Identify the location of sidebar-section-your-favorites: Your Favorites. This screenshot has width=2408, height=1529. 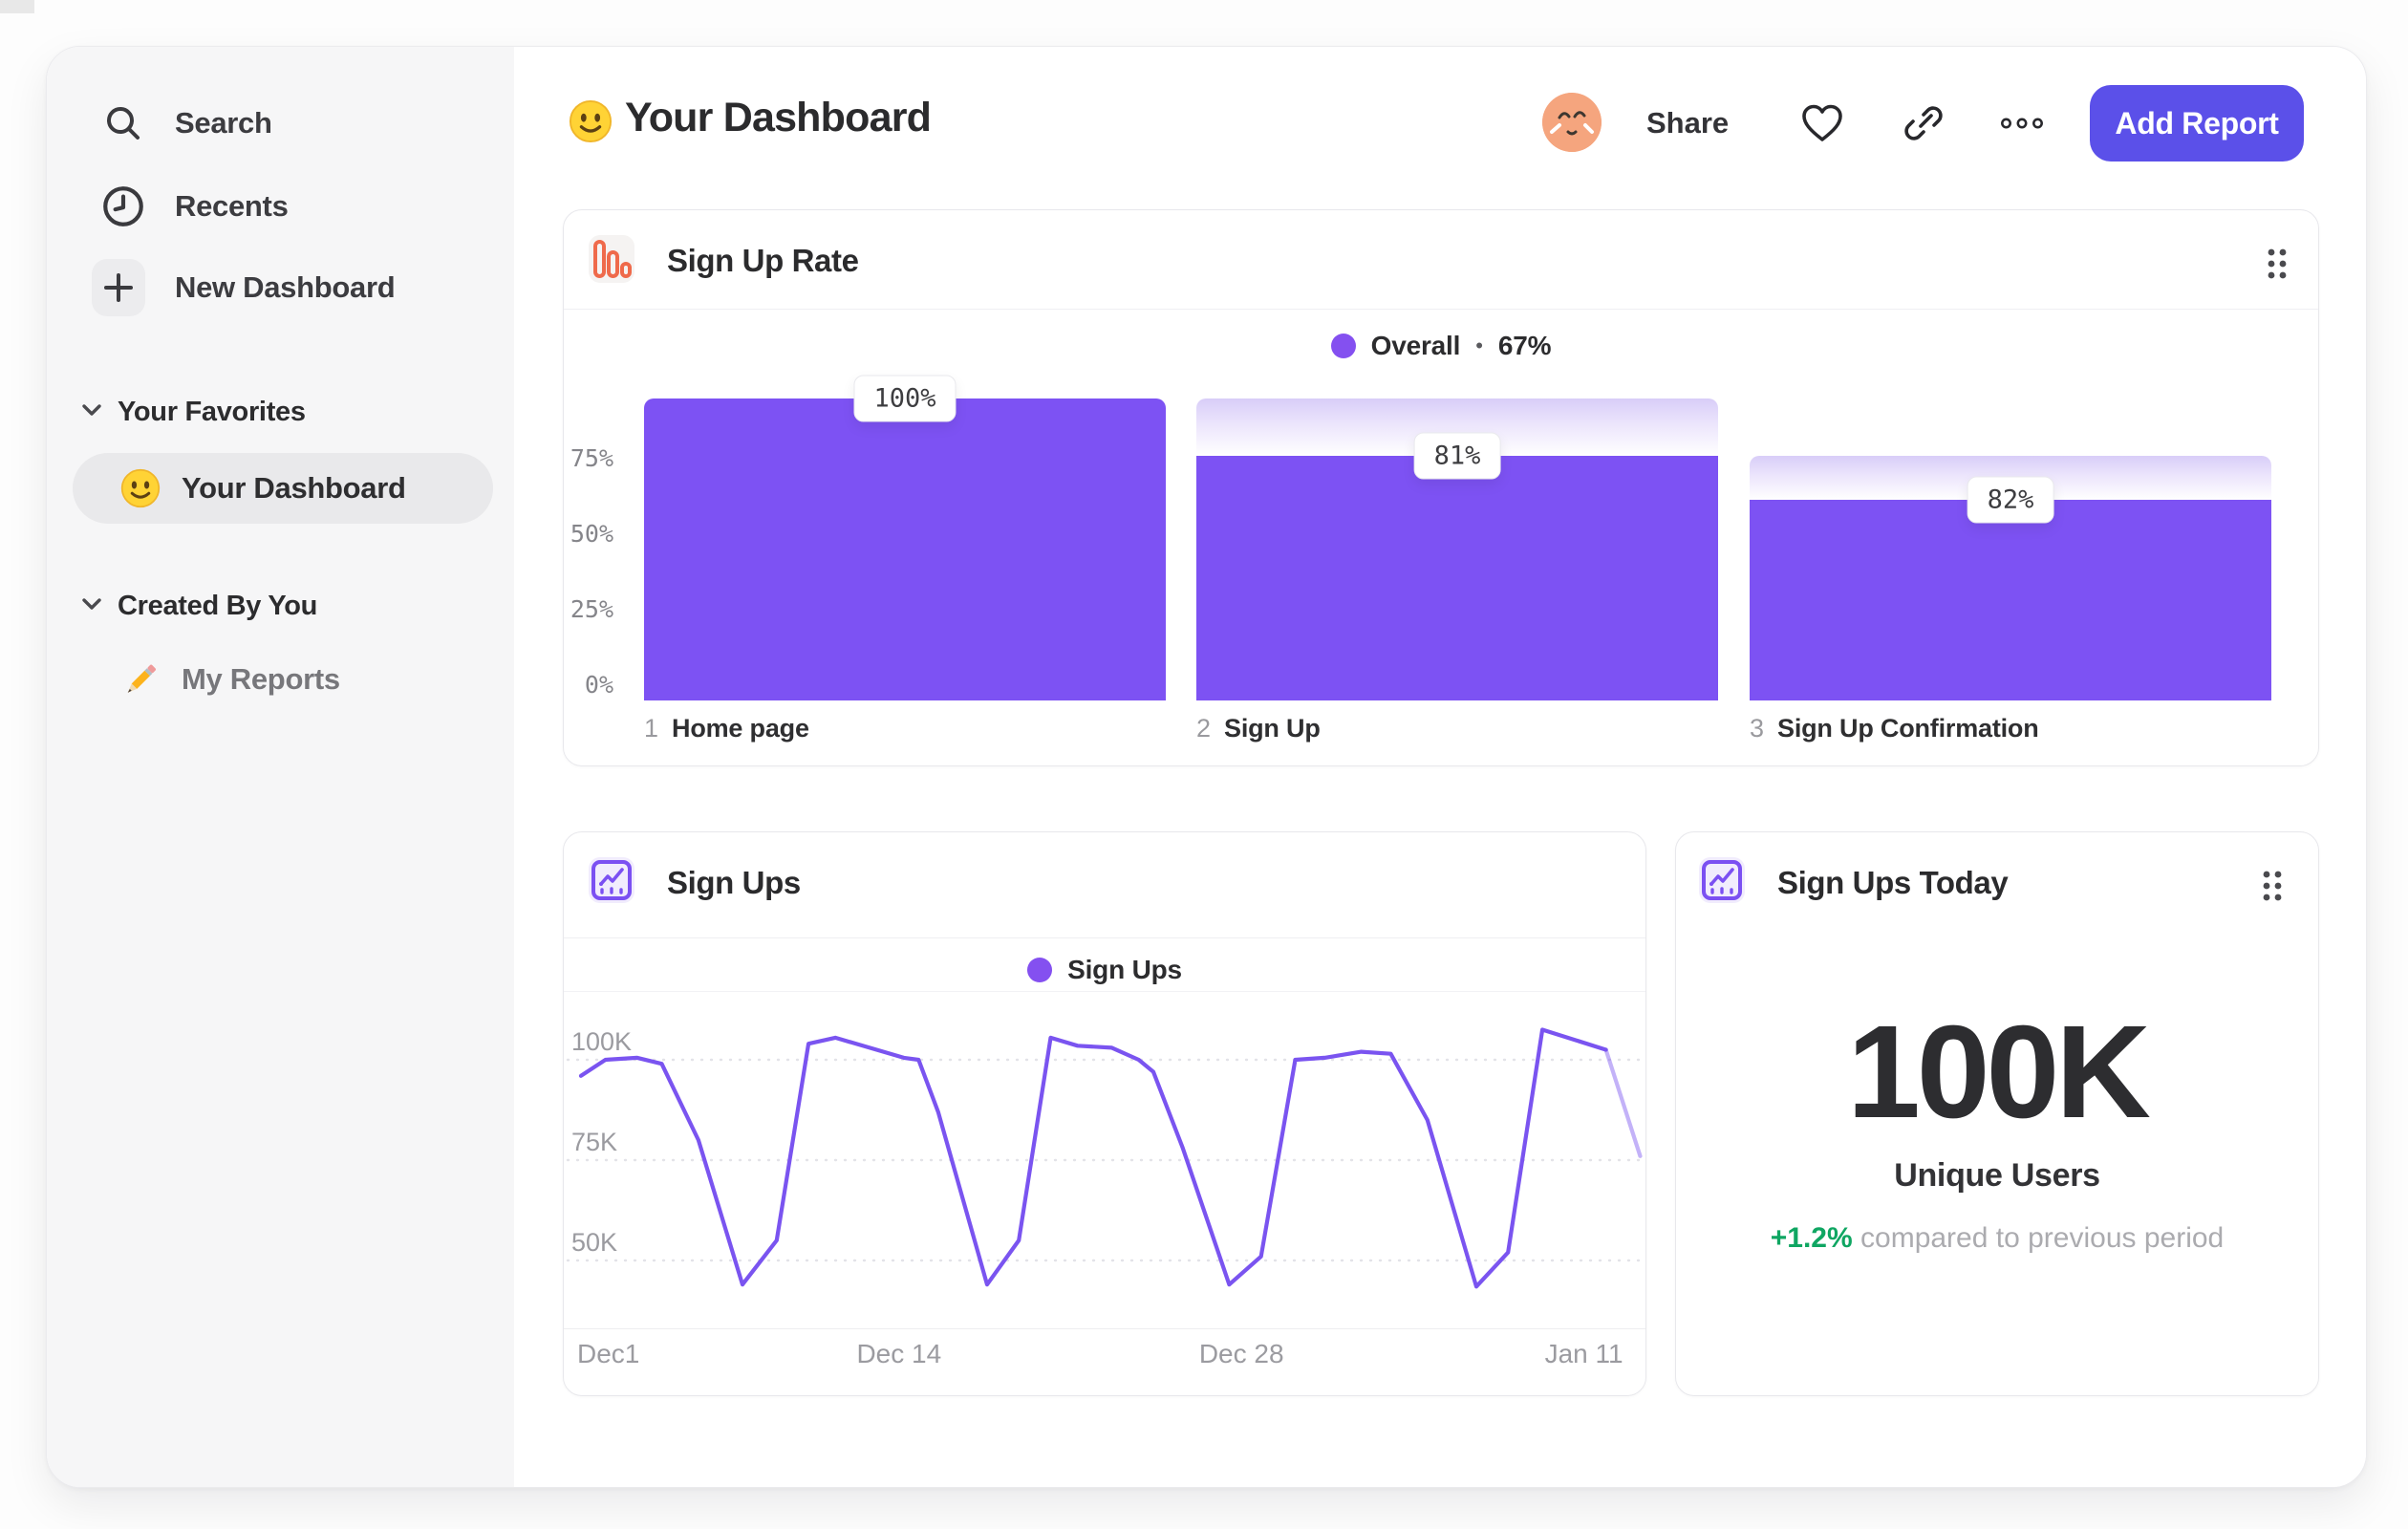
(281, 412).